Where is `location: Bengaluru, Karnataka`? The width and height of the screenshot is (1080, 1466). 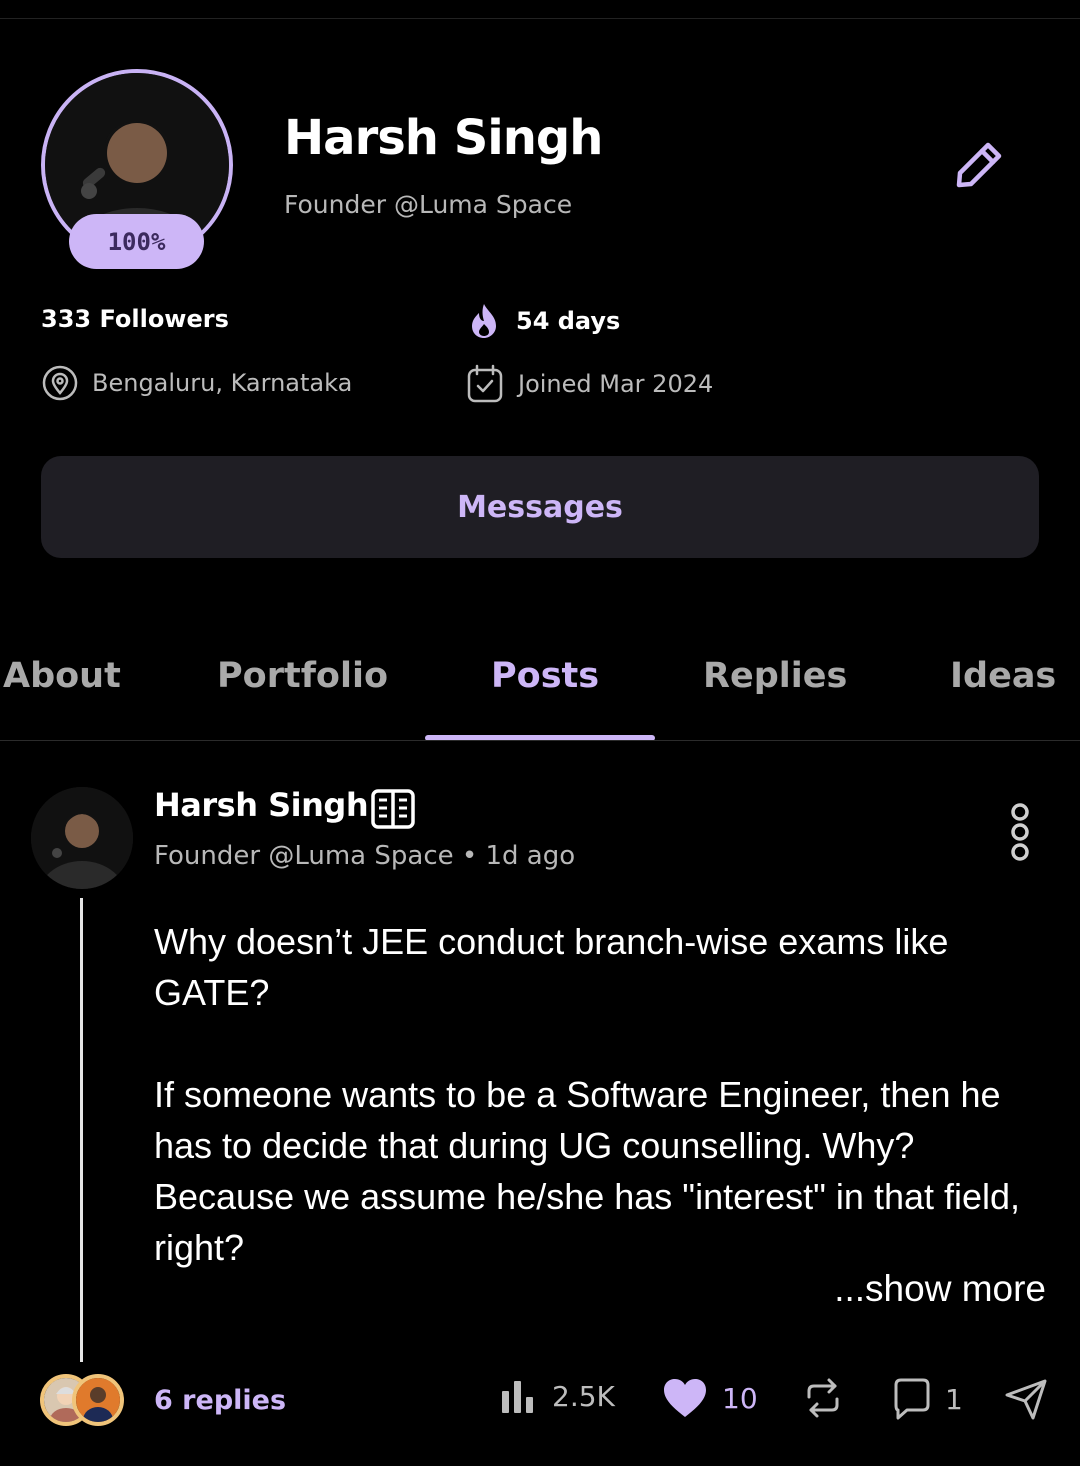 location: Bengaluru, Karnataka is located at coordinates (197, 383).